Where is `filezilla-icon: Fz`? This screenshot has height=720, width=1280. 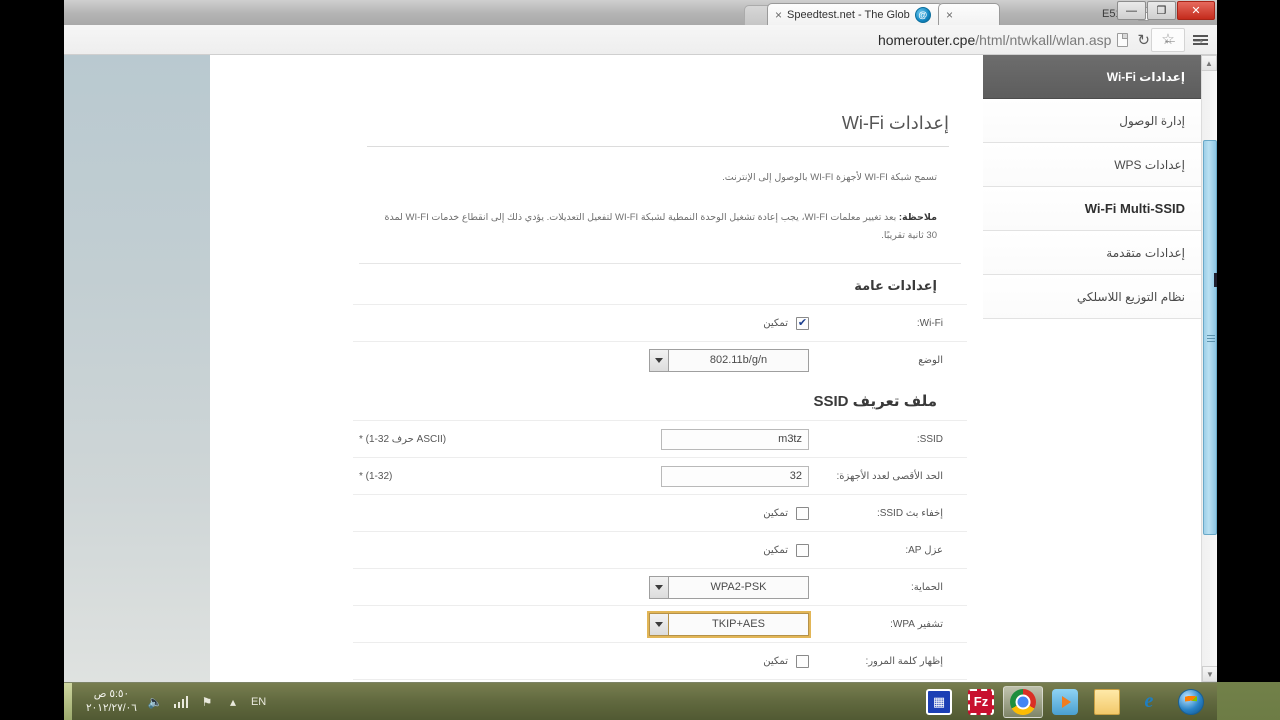
filezilla-icon: Fz is located at coordinates (981, 701).